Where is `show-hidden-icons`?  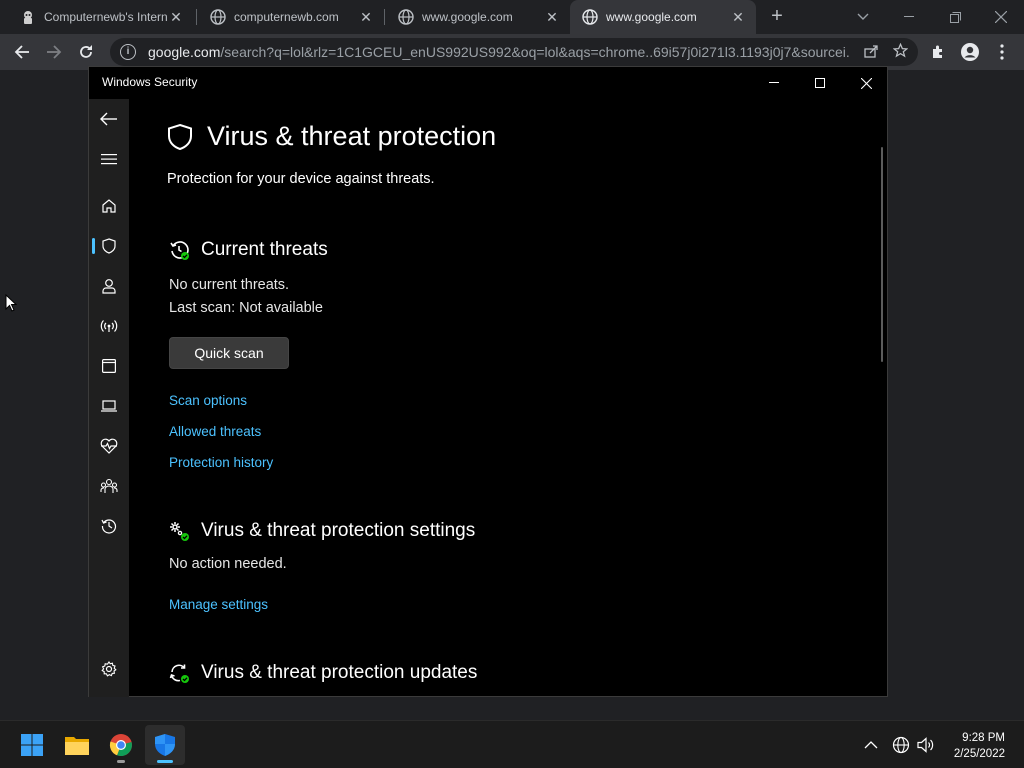 show-hidden-icons is located at coordinates (871, 744).